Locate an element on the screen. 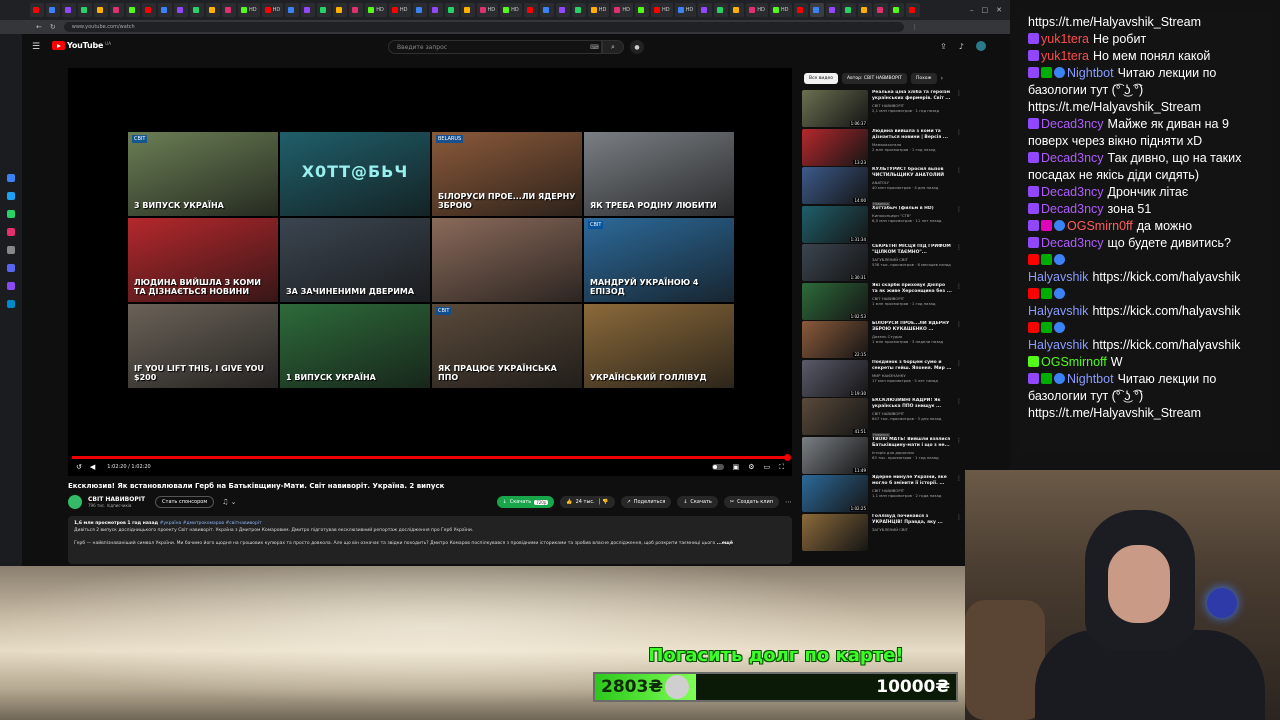 This screenshot has width=1280, height=720. download-button: ↓ Скачать 720р is located at coordinates (525, 502).